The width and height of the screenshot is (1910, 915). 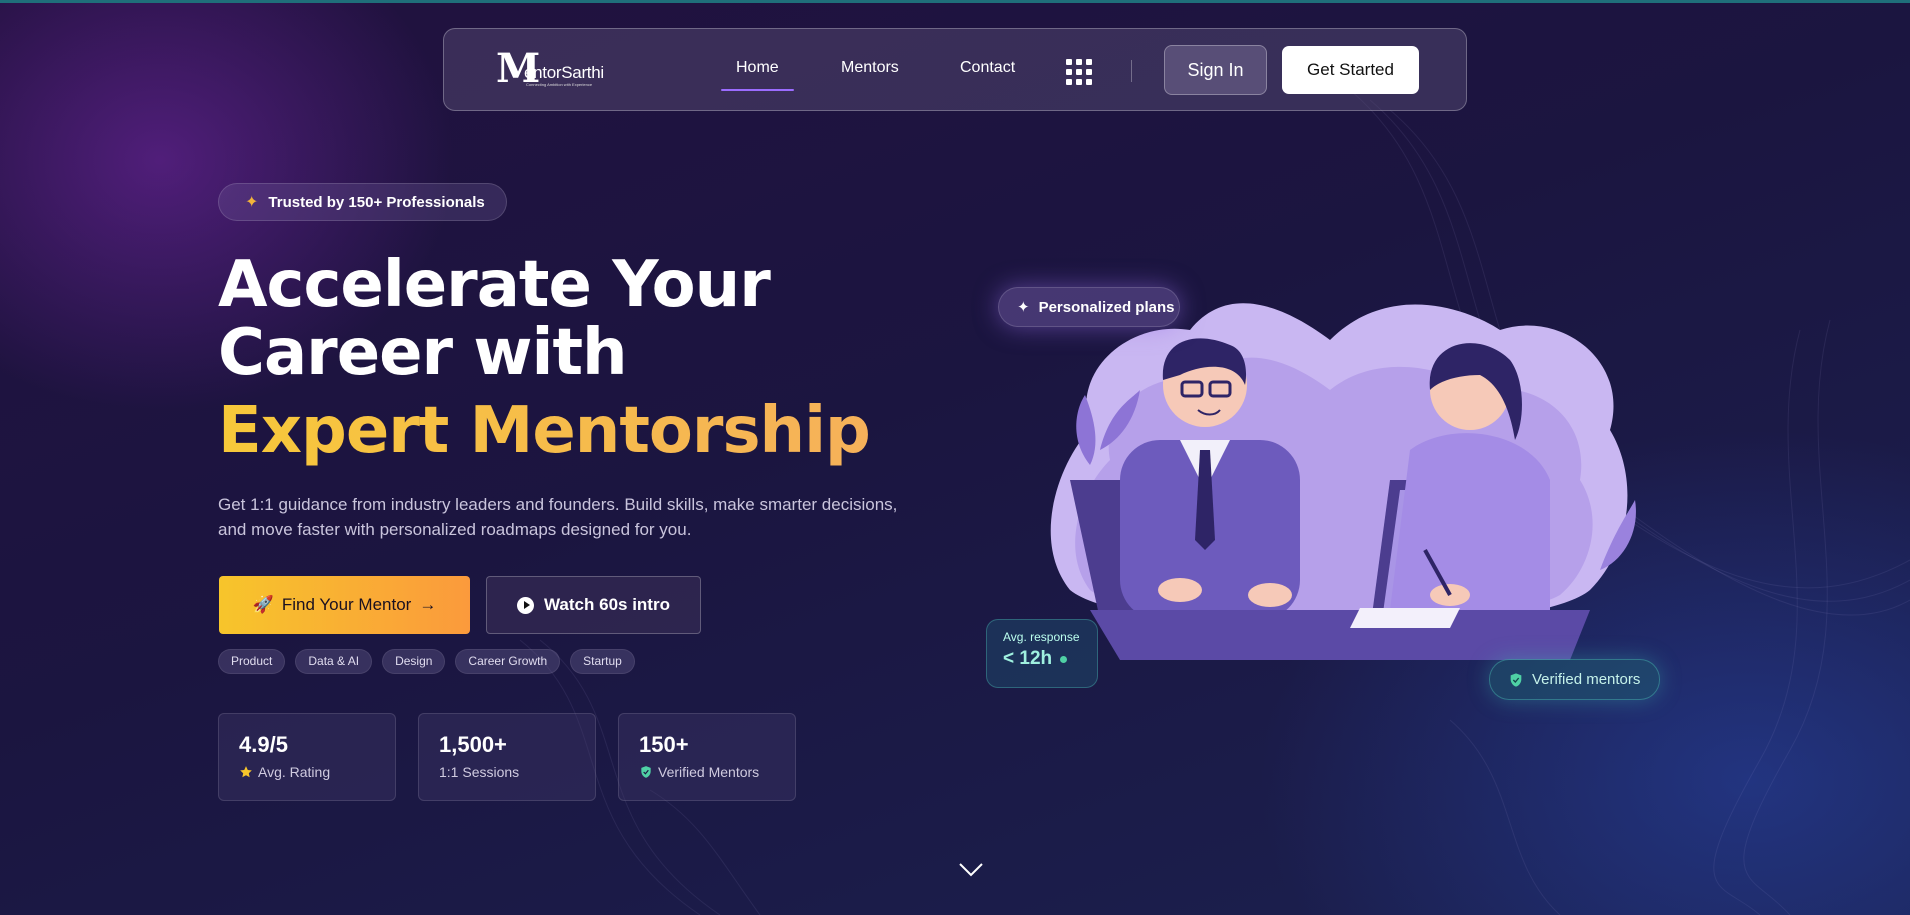 I want to click on stat-label-row: Verified Mentors, so click(x=707, y=772).